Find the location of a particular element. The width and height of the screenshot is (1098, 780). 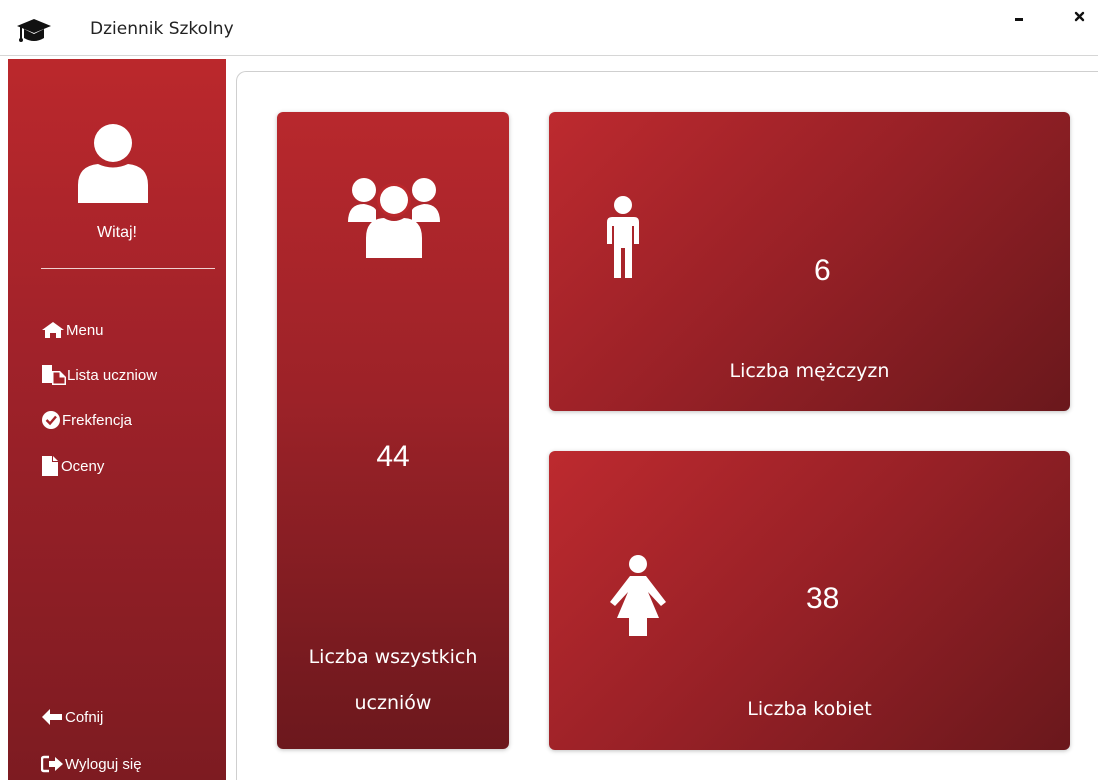

total-students-label-line2: uczniów is located at coordinates (393, 703).